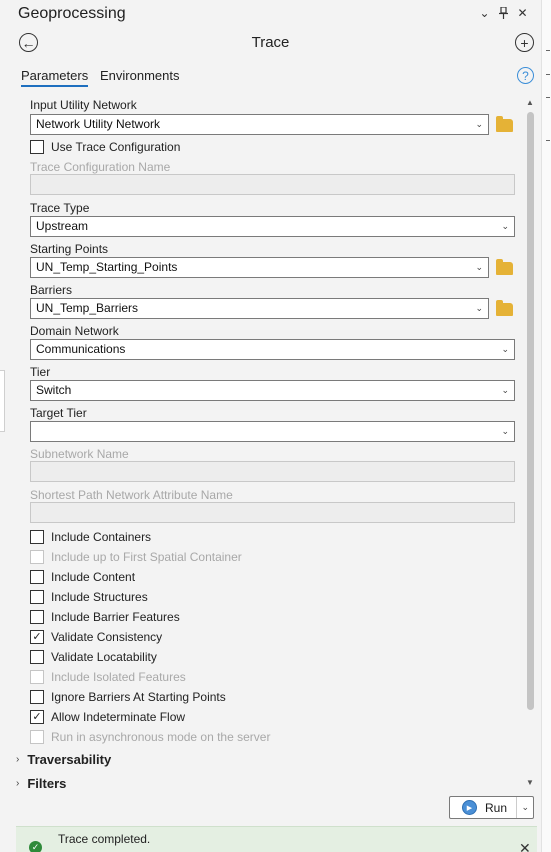 The height and width of the screenshot is (852, 551). I want to click on checkbox-label: Run in asynchronous mode on the server, so click(161, 737).